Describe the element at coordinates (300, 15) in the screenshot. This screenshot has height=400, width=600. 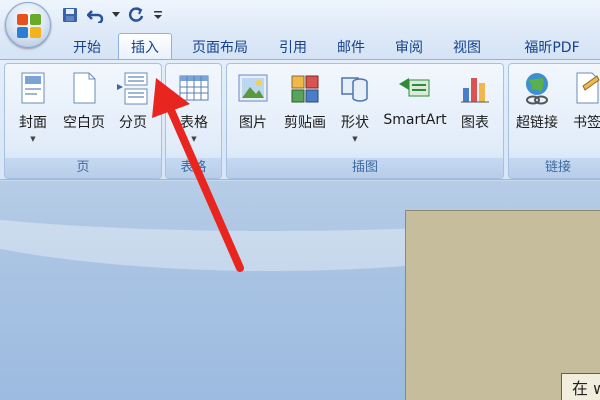
I see `title-bar` at that location.